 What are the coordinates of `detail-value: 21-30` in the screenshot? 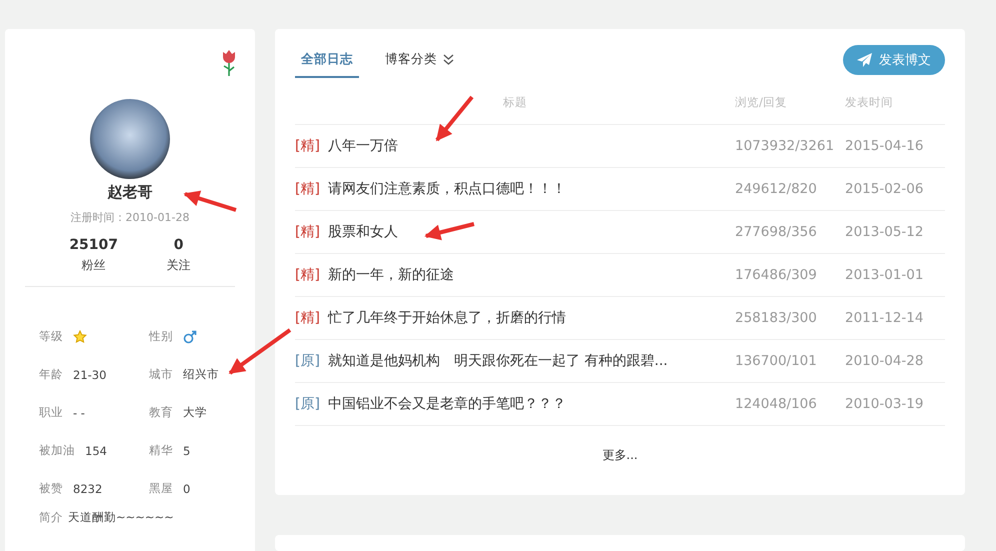 It's located at (89, 375).